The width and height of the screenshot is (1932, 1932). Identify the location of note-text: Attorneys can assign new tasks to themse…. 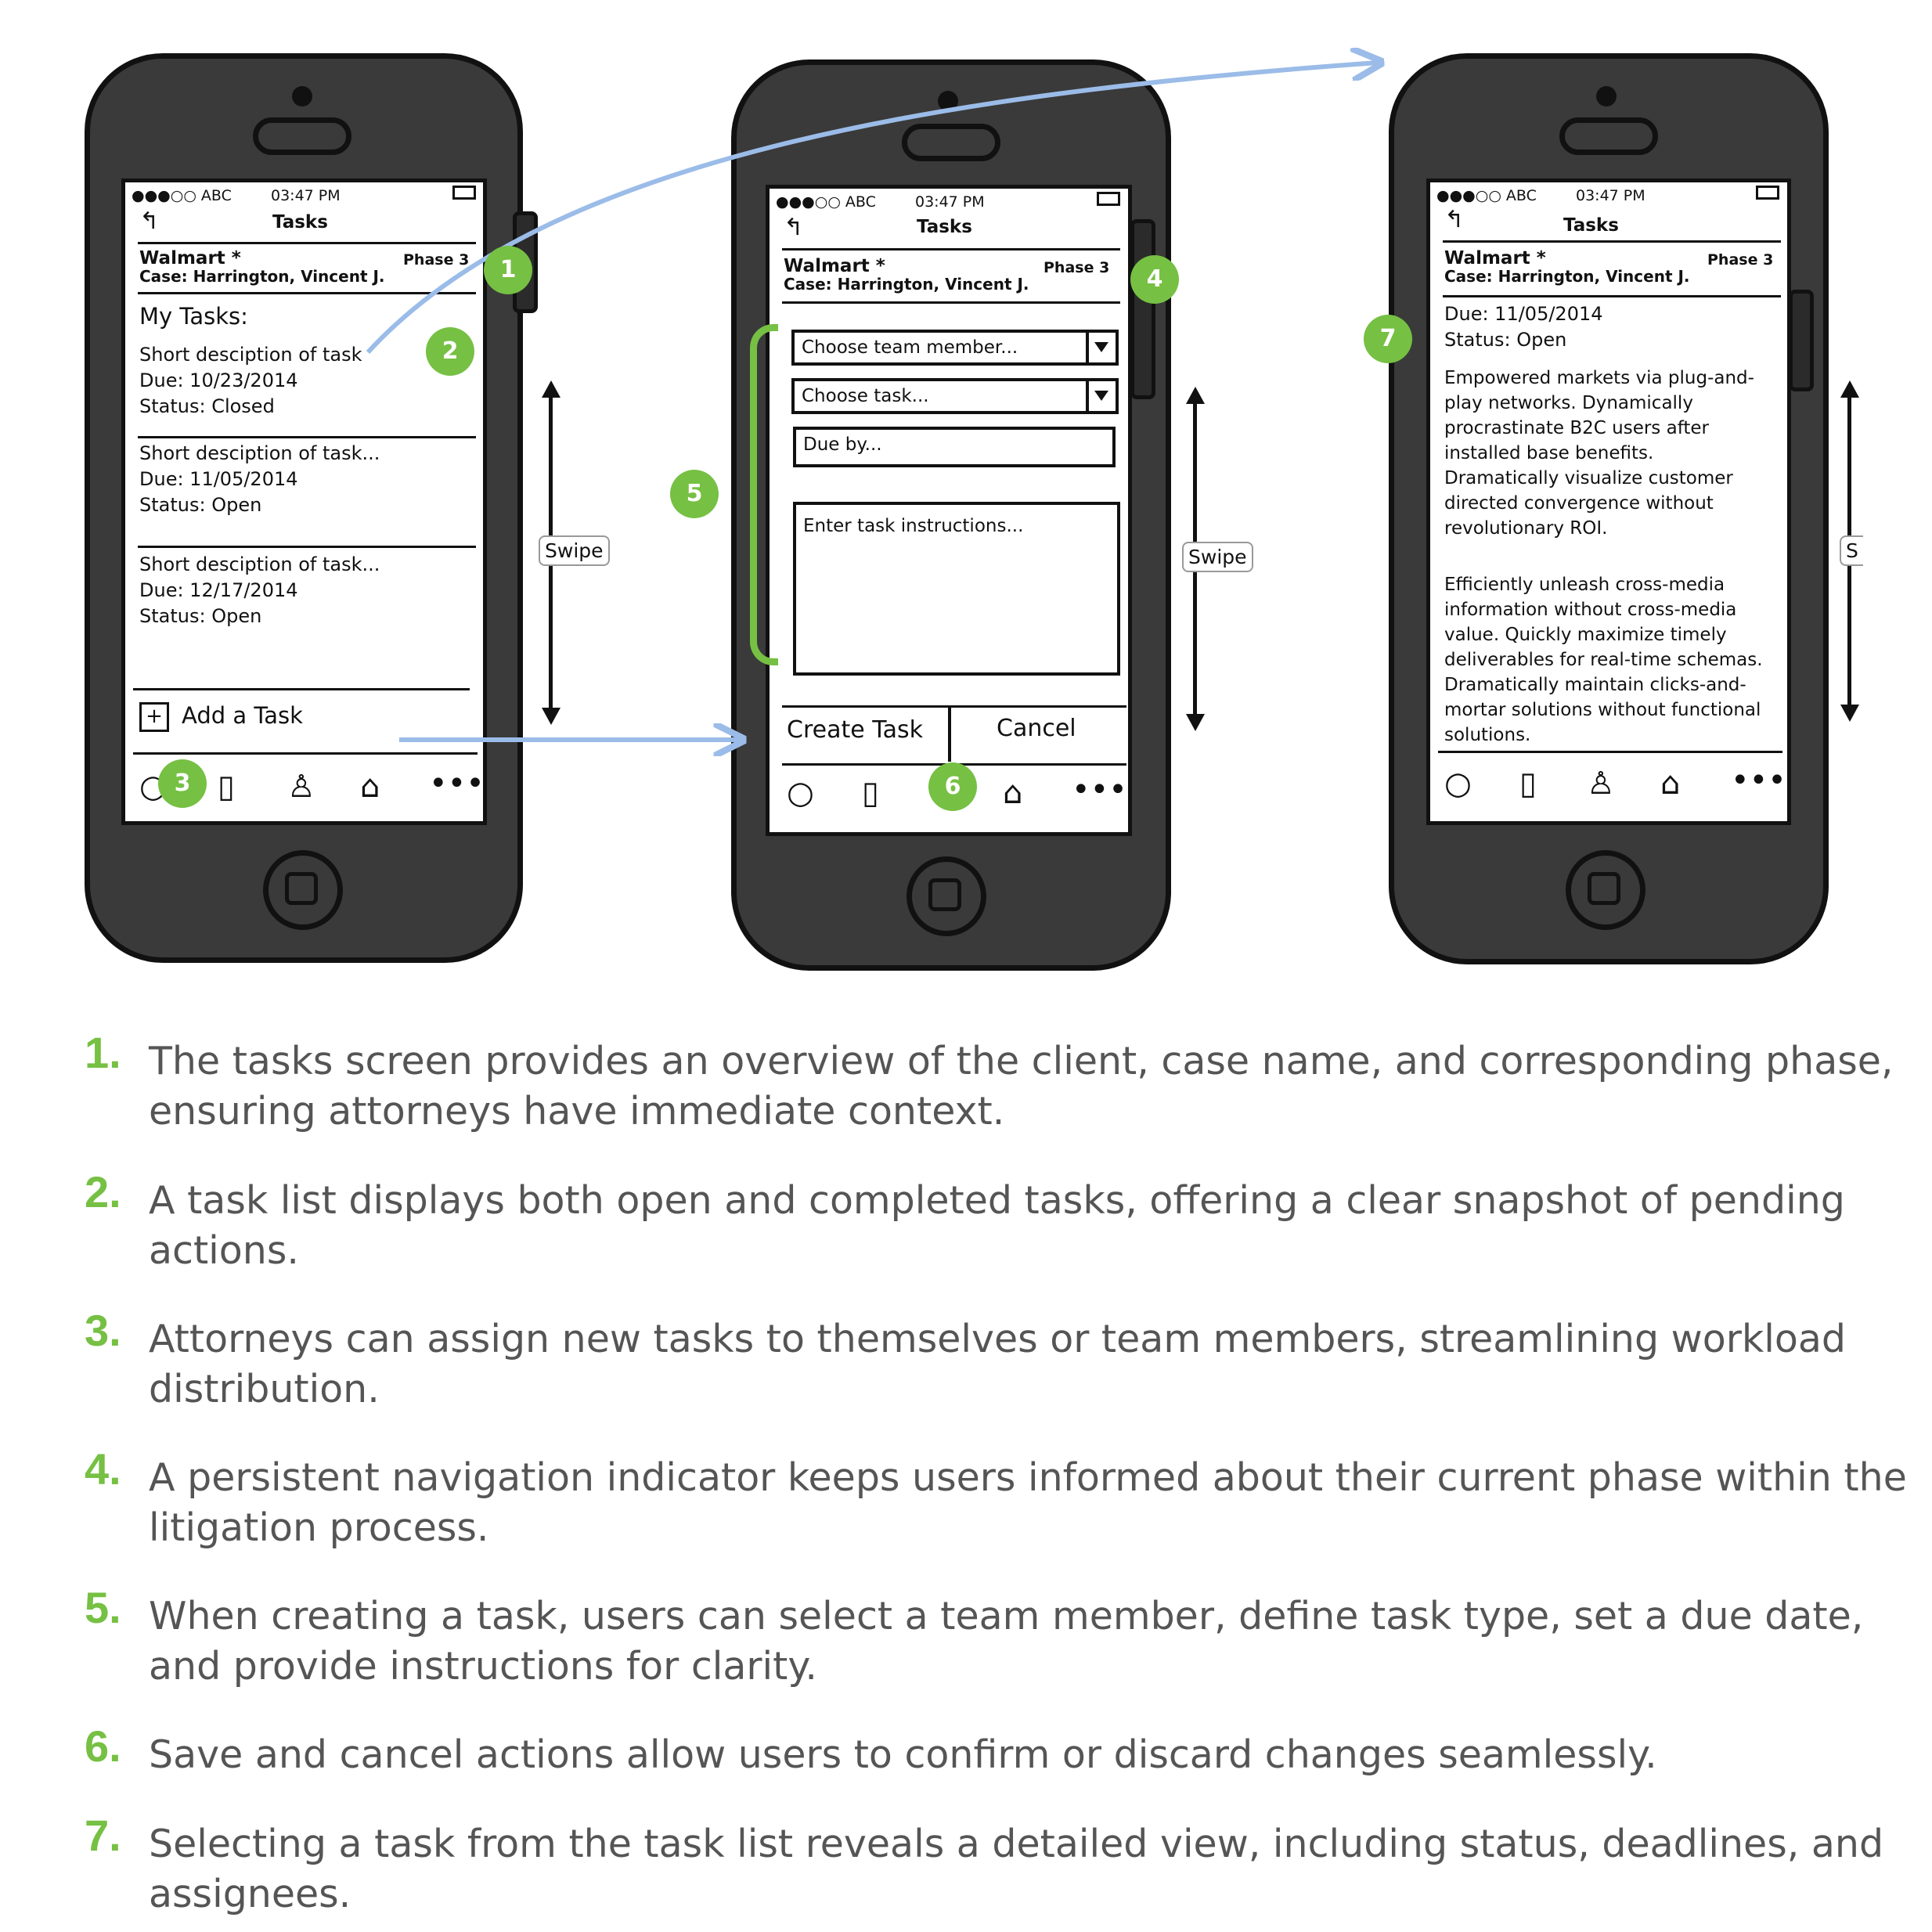
(997, 1364).